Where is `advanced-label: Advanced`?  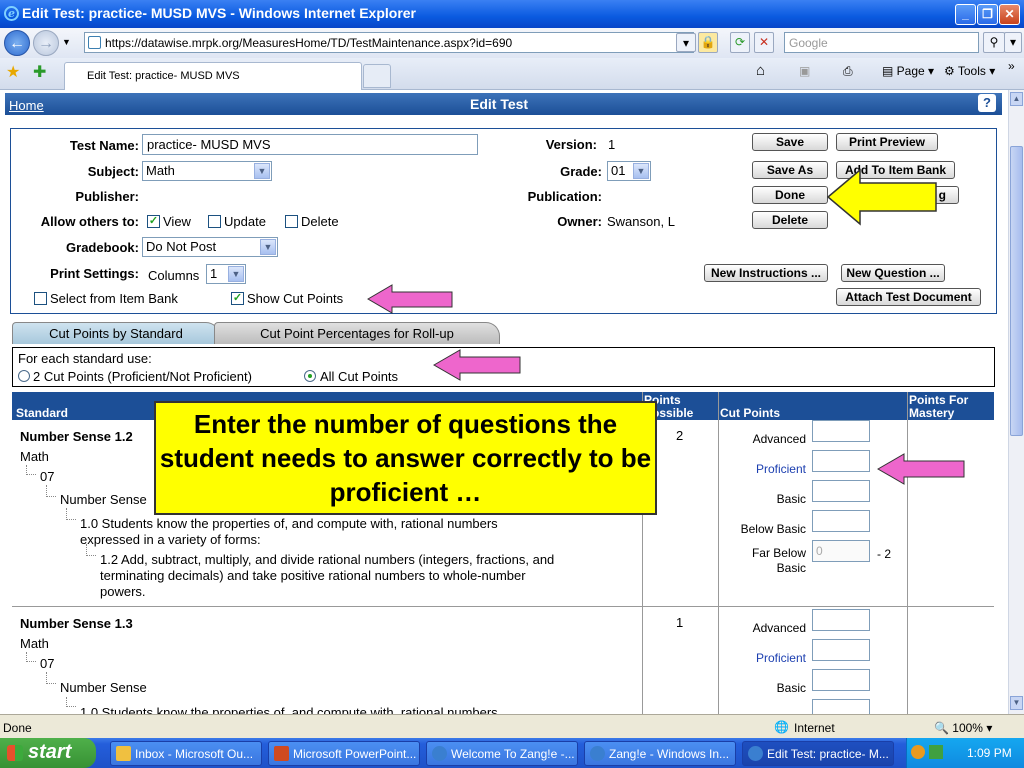 advanced-label: Advanced is located at coordinates (779, 628).